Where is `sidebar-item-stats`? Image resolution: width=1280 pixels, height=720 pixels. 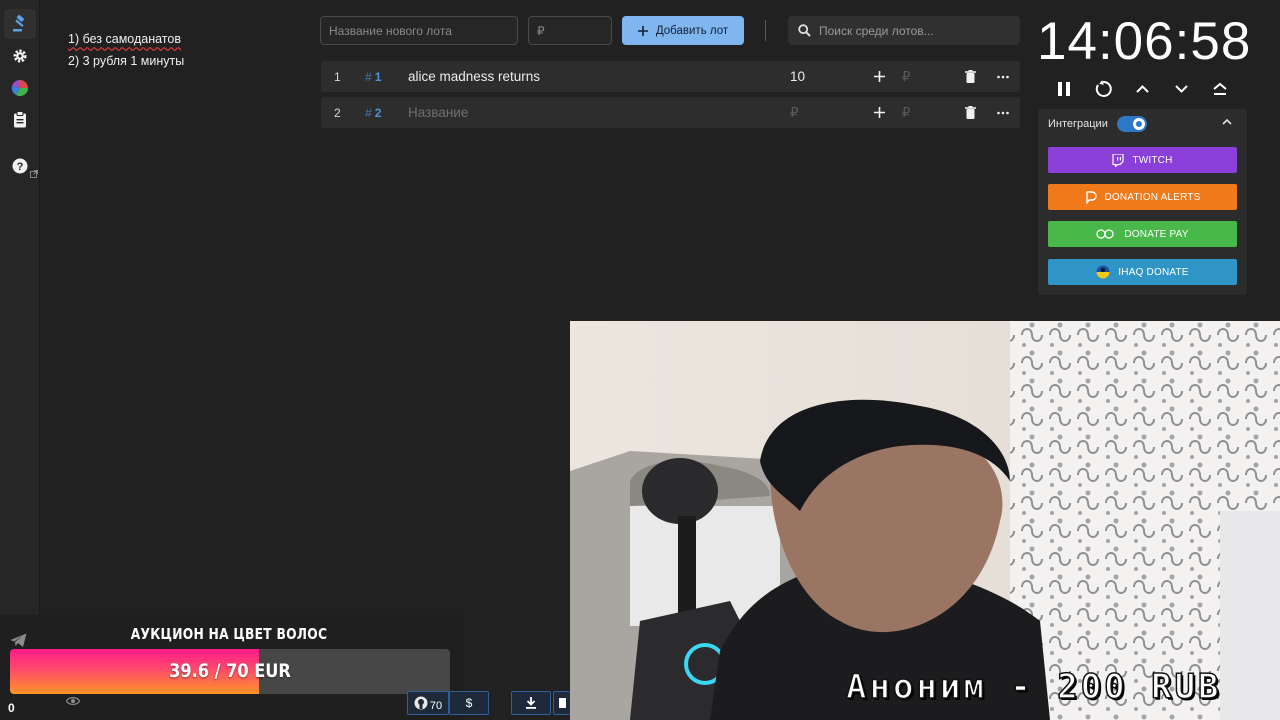
sidebar-item-stats is located at coordinates (20, 88).